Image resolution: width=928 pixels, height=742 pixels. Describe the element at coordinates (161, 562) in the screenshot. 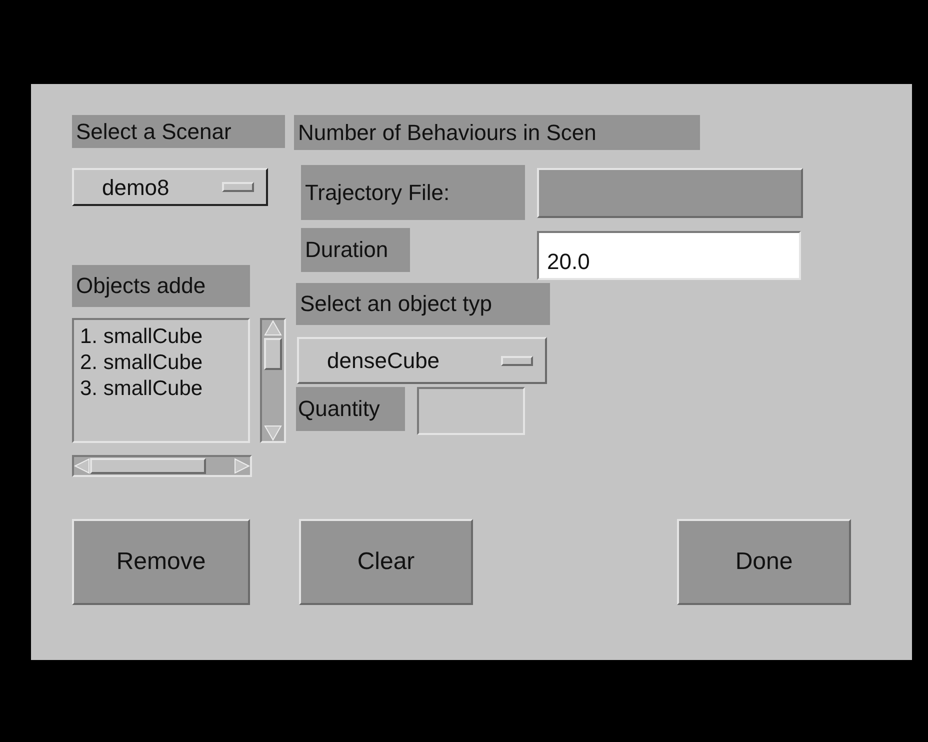

I see `action-button: Remove` at that location.